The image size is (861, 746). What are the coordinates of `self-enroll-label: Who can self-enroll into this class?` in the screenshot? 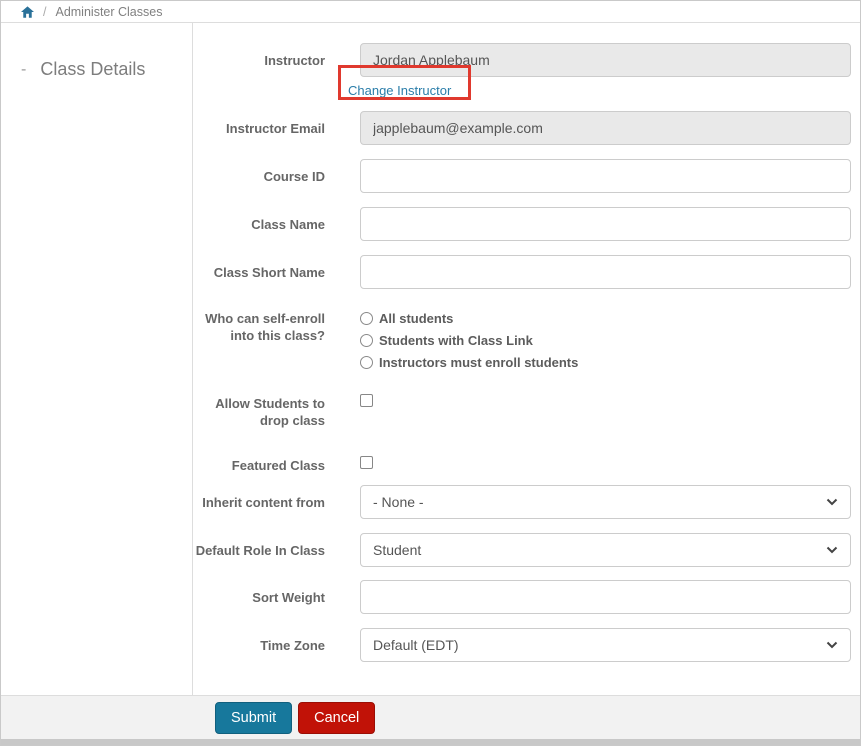 It's located at (265, 327).